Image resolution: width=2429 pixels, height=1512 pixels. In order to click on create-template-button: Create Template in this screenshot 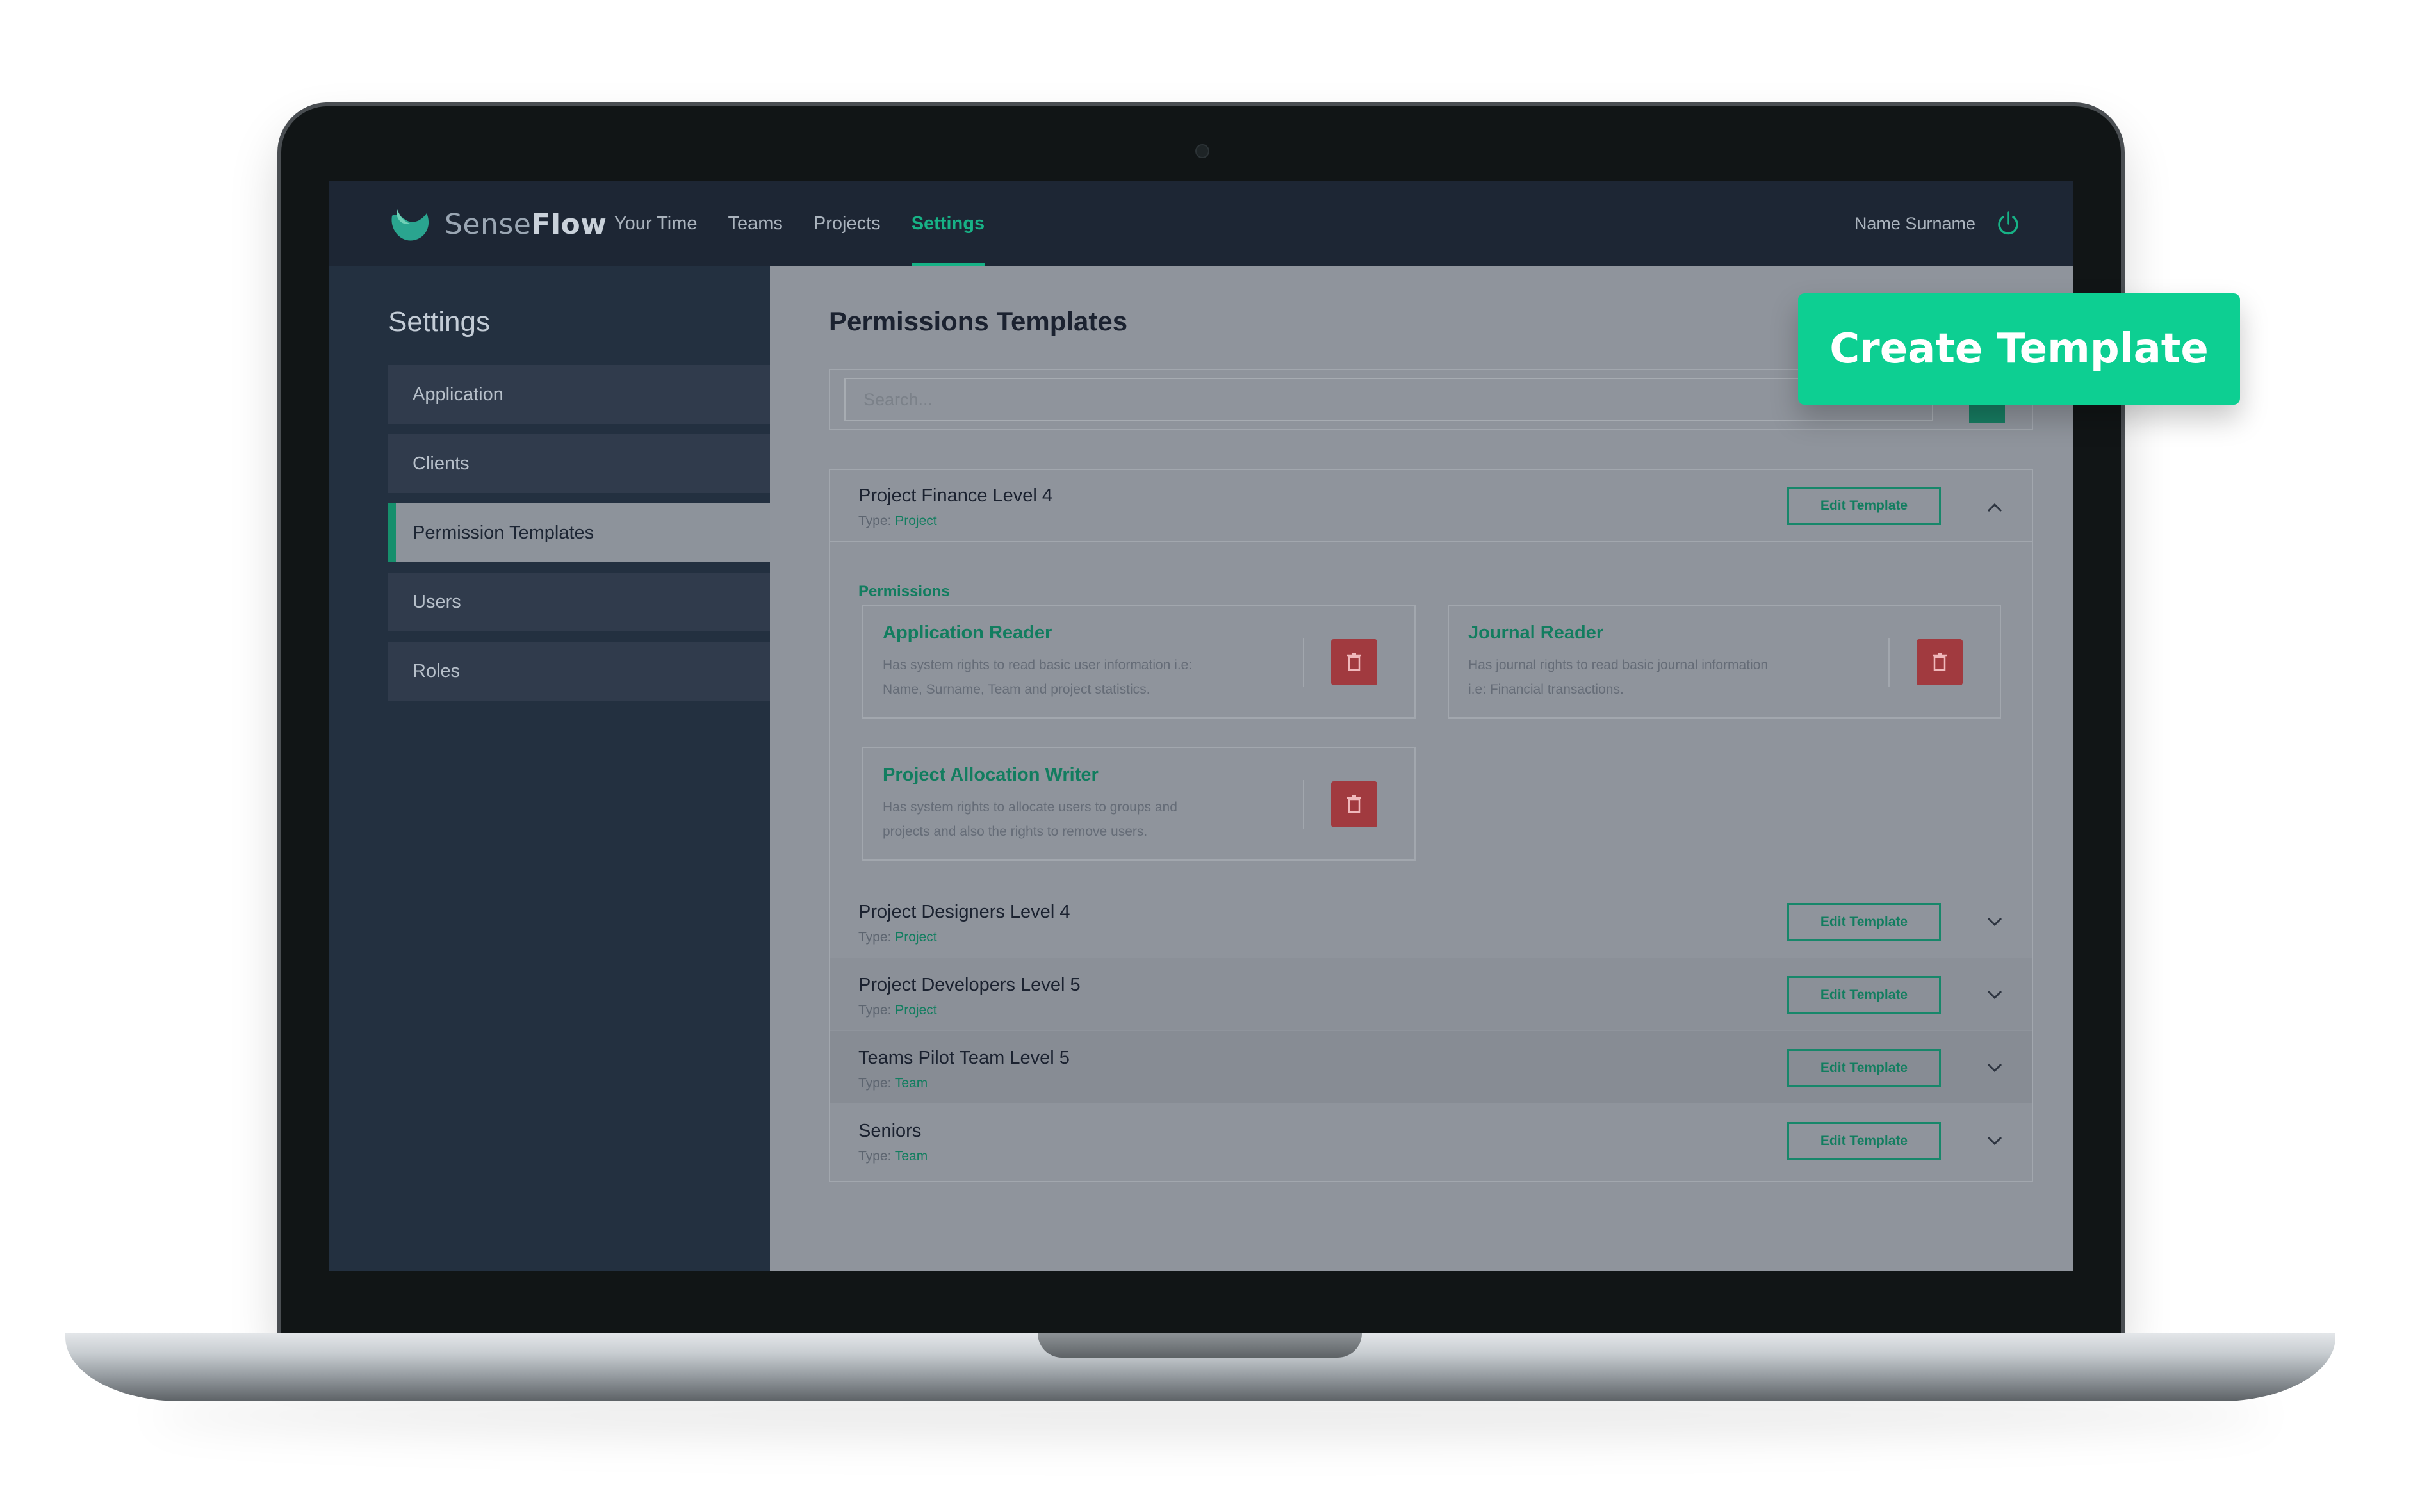, I will do `click(2019, 349)`.